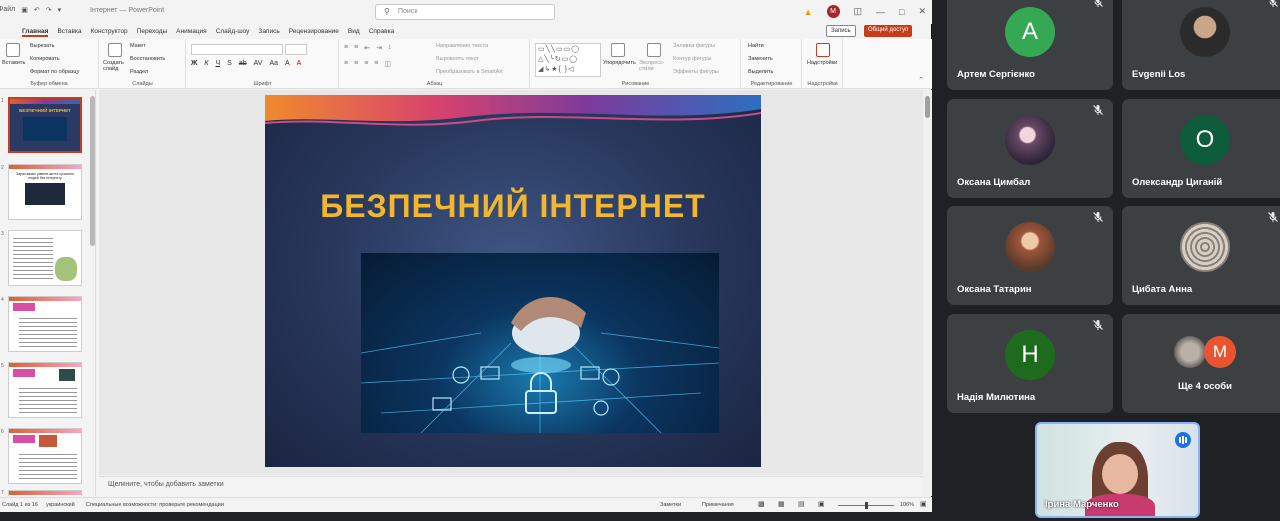 Image resolution: width=1280 pixels, height=521 pixels. Describe the element at coordinates (670, 505) in the screenshot. I see `notes-toggle: Заметки` at that location.